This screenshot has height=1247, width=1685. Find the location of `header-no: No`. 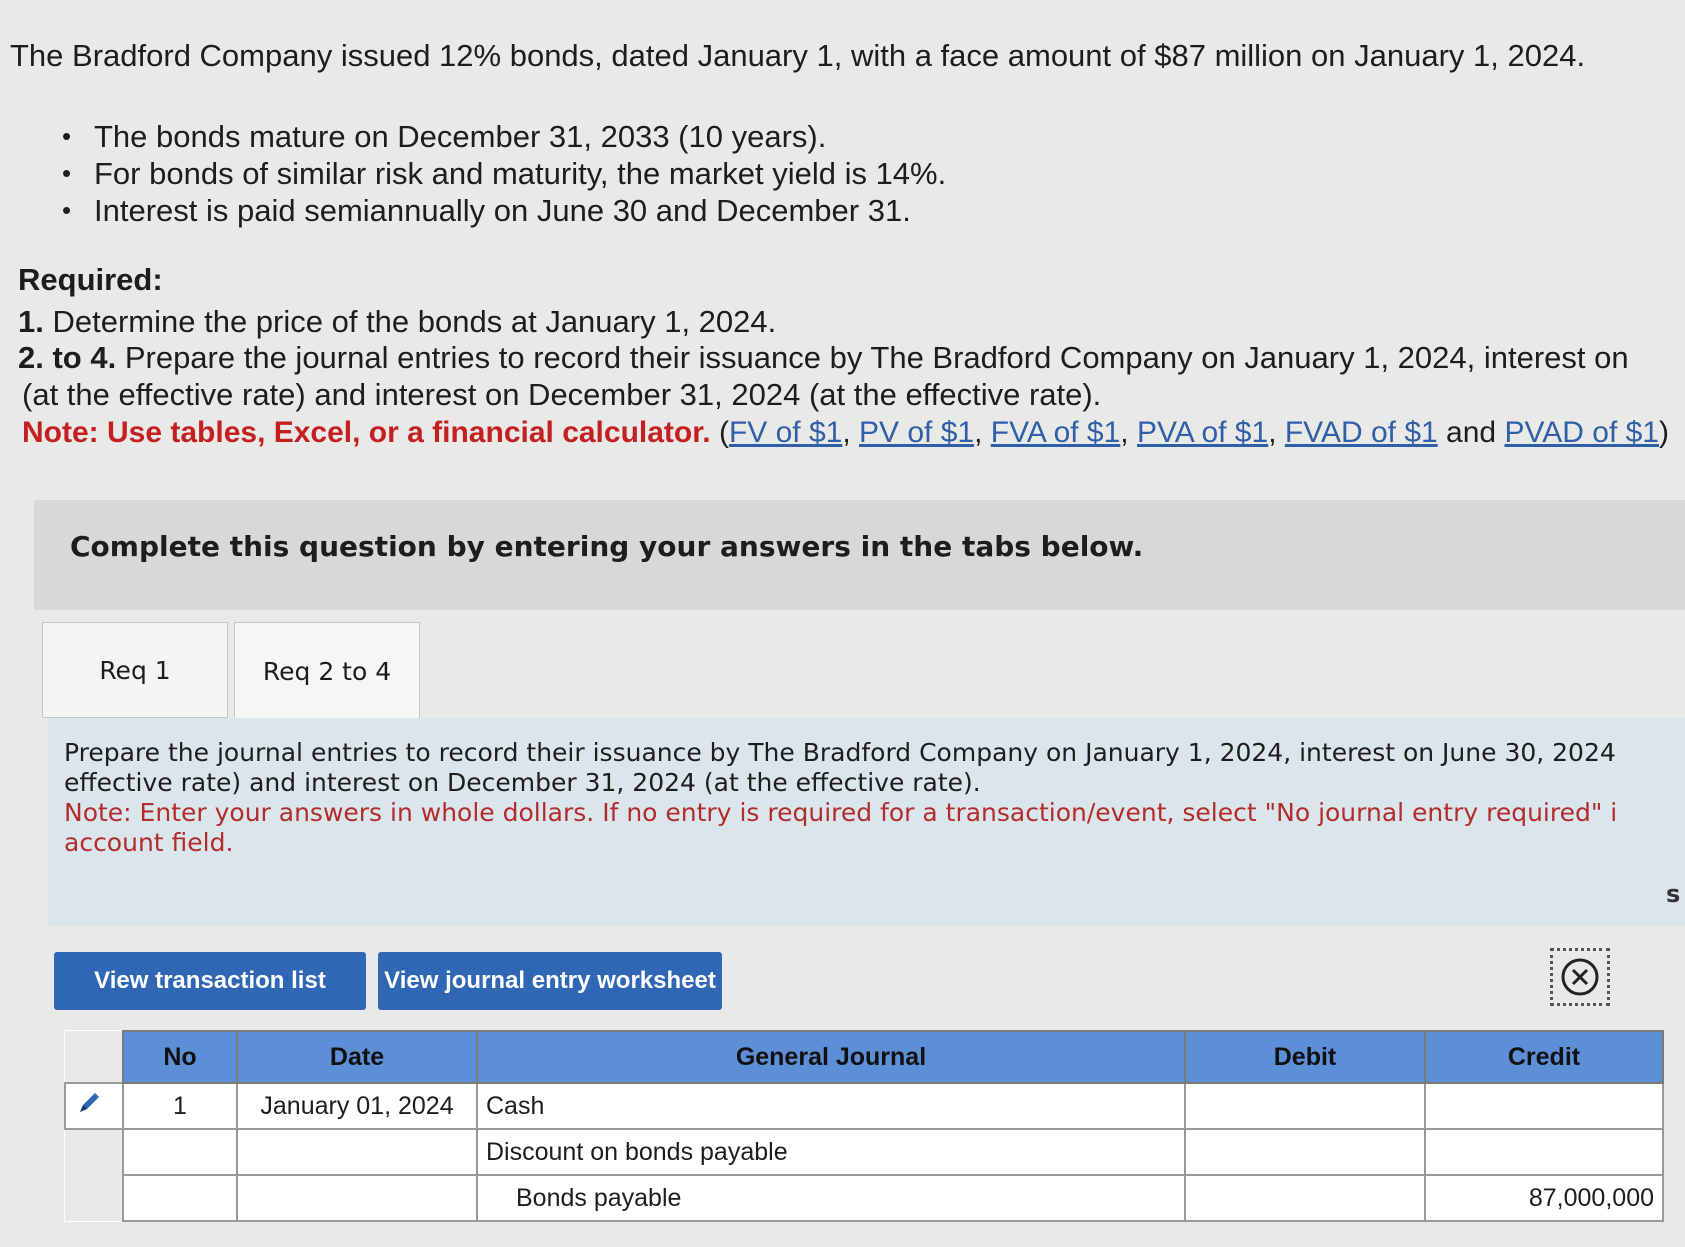

header-no: No is located at coordinates (180, 1057).